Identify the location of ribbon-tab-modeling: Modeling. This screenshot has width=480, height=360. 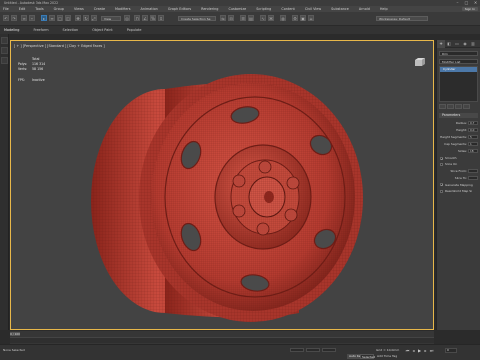
(11, 30).